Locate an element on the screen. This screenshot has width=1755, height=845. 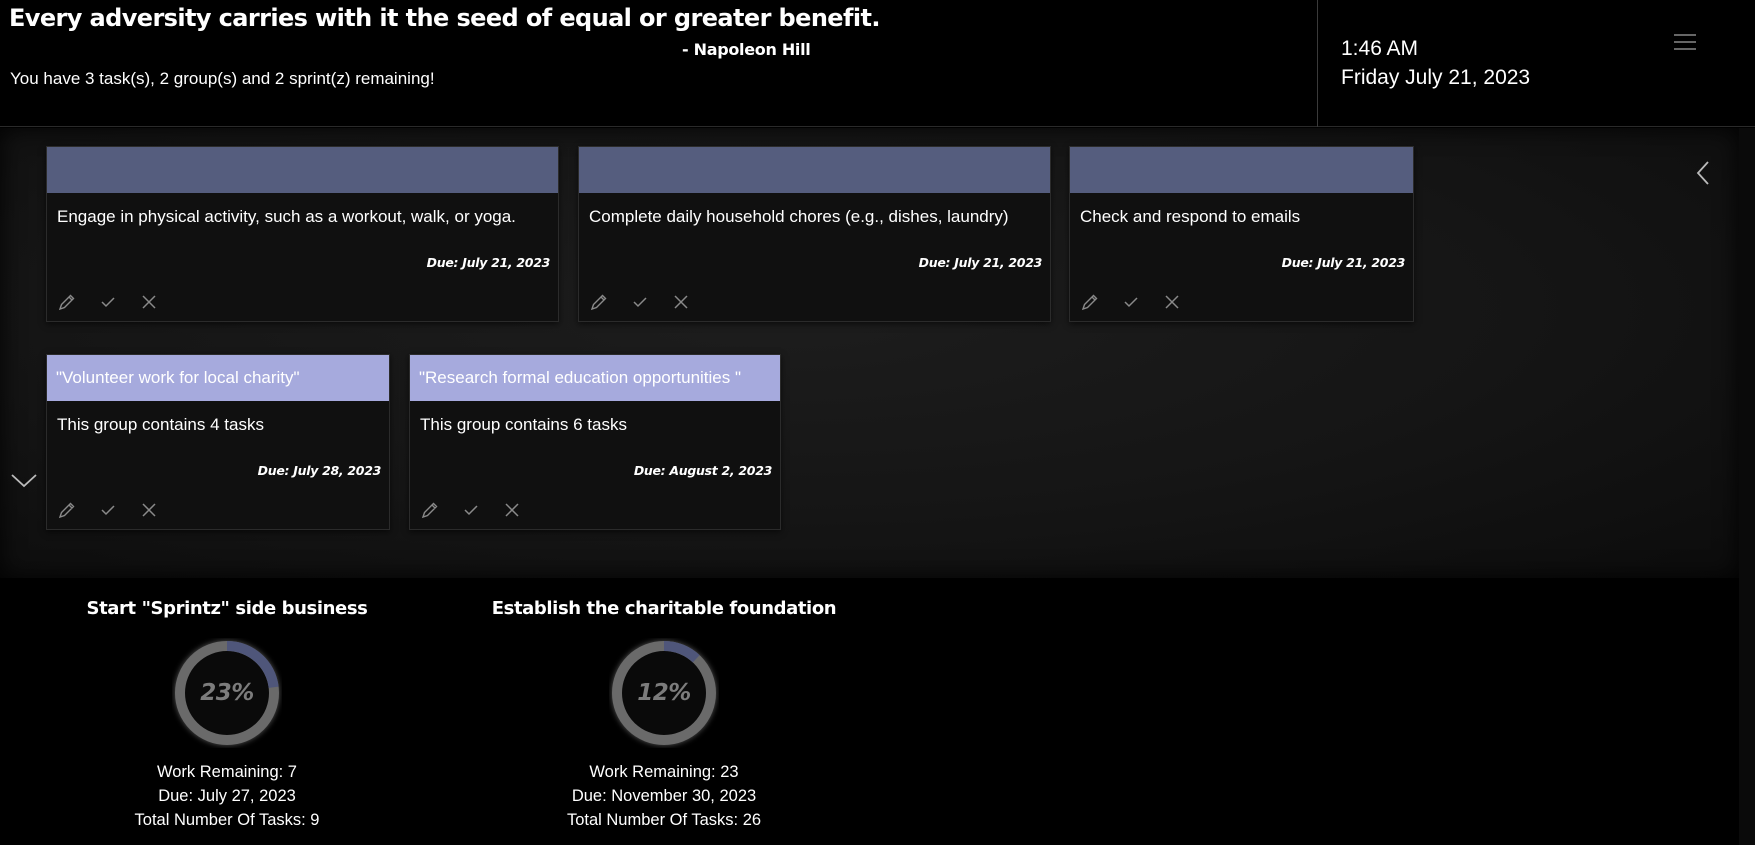
total-tasks: Total Number Of Tasks: 26 is located at coordinates (664, 820).